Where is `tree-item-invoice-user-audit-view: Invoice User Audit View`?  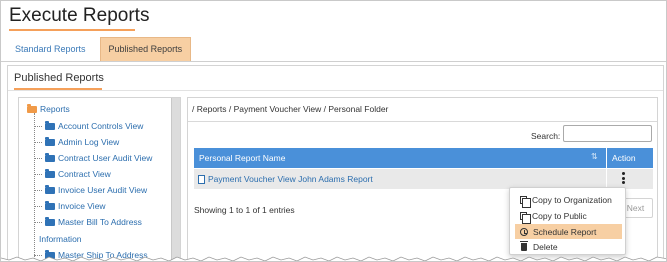
tree-item-invoice-user-audit-view: Invoice User Audit View is located at coordinates (91, 189).